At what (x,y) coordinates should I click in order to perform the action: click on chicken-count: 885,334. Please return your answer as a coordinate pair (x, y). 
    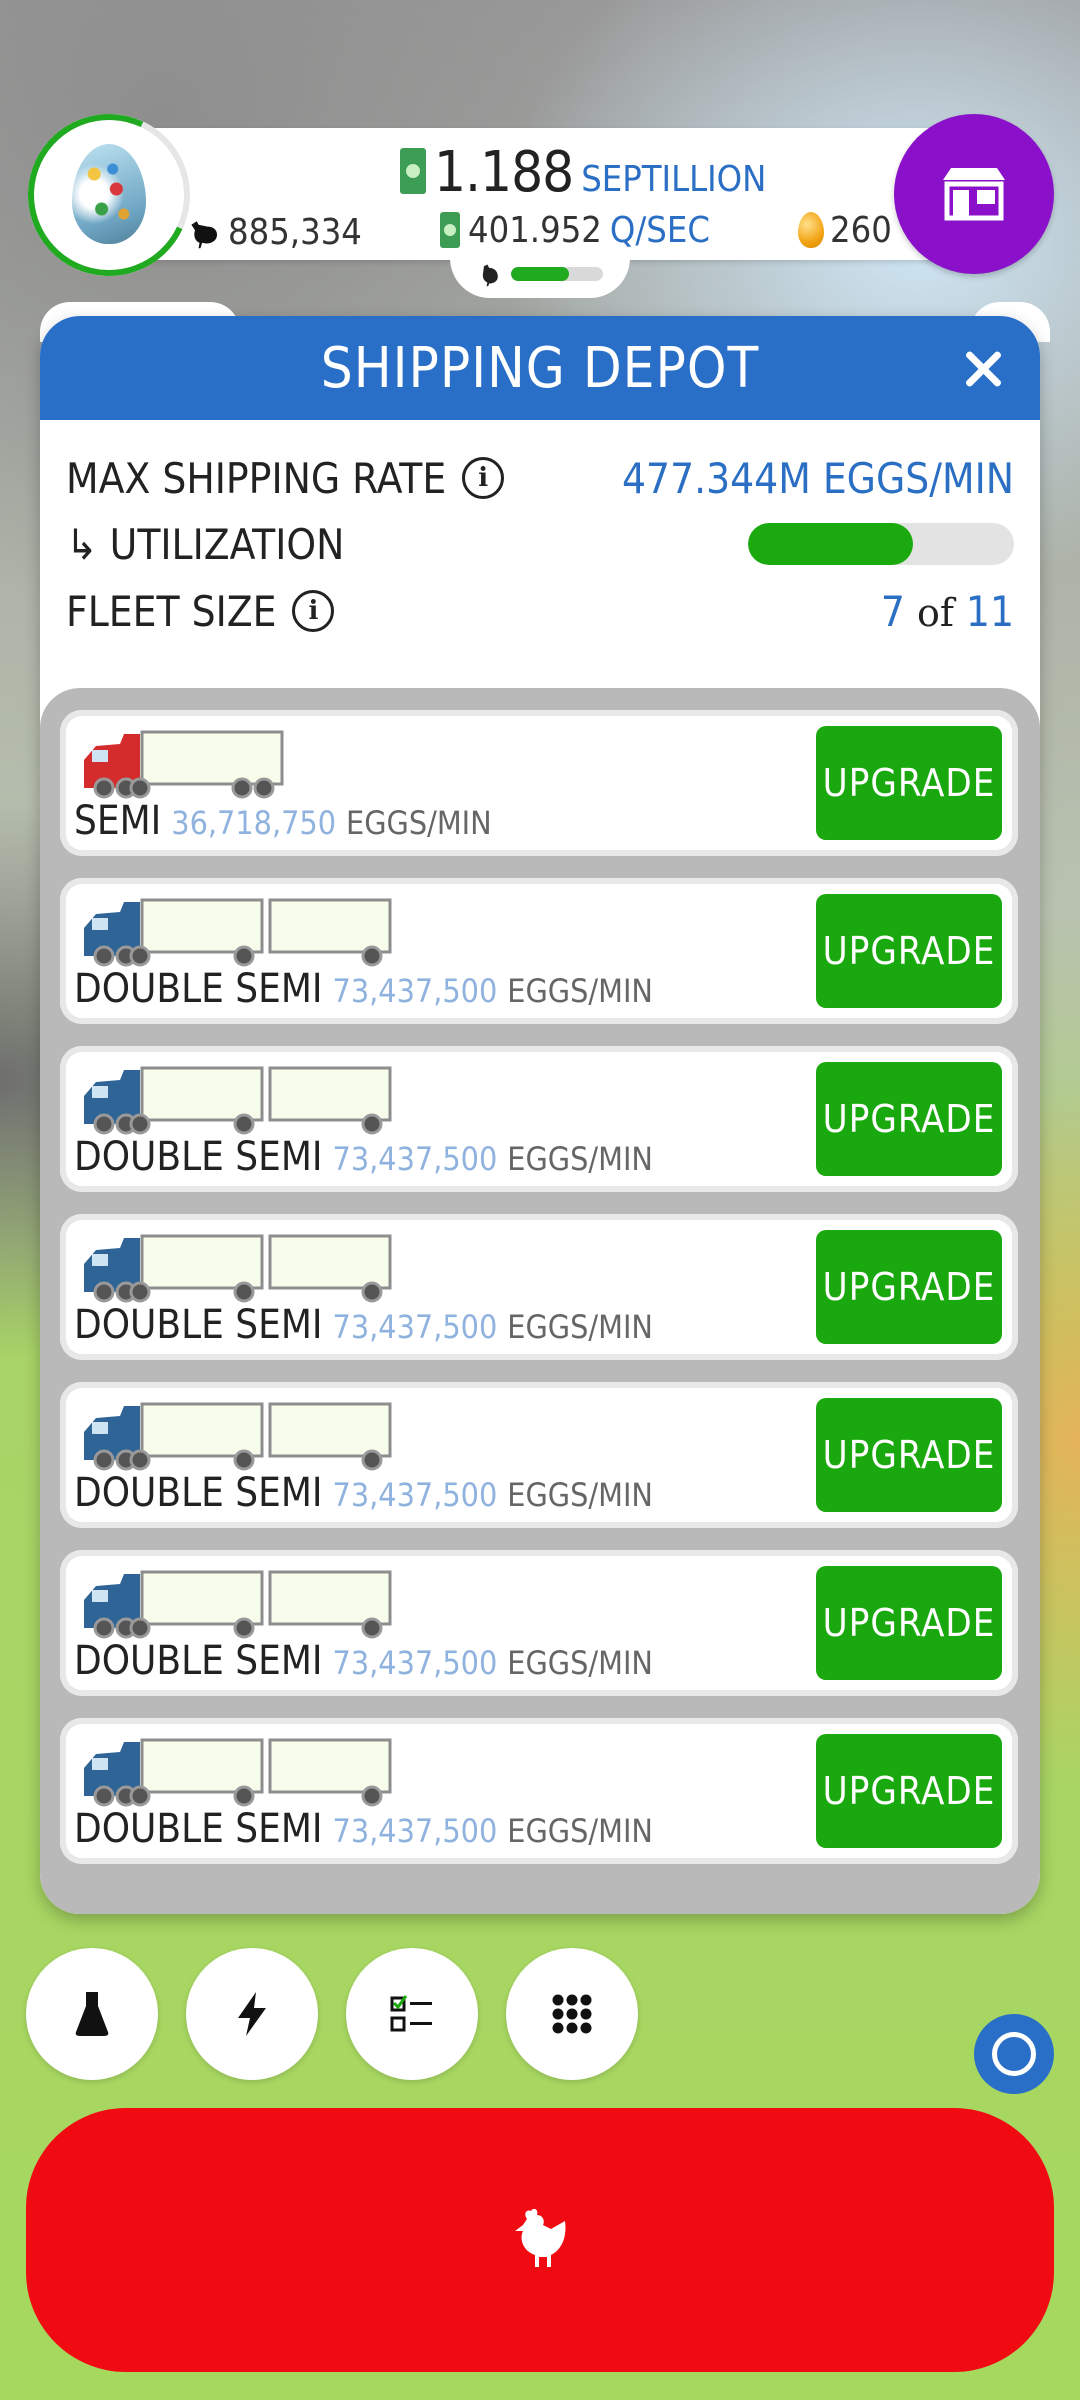
    Looking at the image, I should click on (274, 232).